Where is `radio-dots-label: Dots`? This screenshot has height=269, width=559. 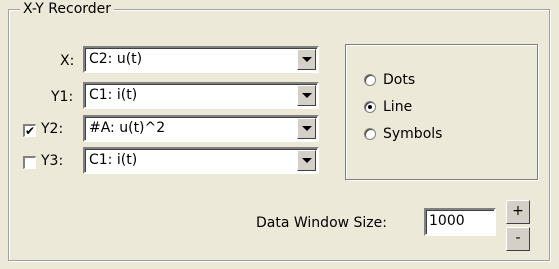
radio-dots-label: Dots is located at coordinates (399, 80).